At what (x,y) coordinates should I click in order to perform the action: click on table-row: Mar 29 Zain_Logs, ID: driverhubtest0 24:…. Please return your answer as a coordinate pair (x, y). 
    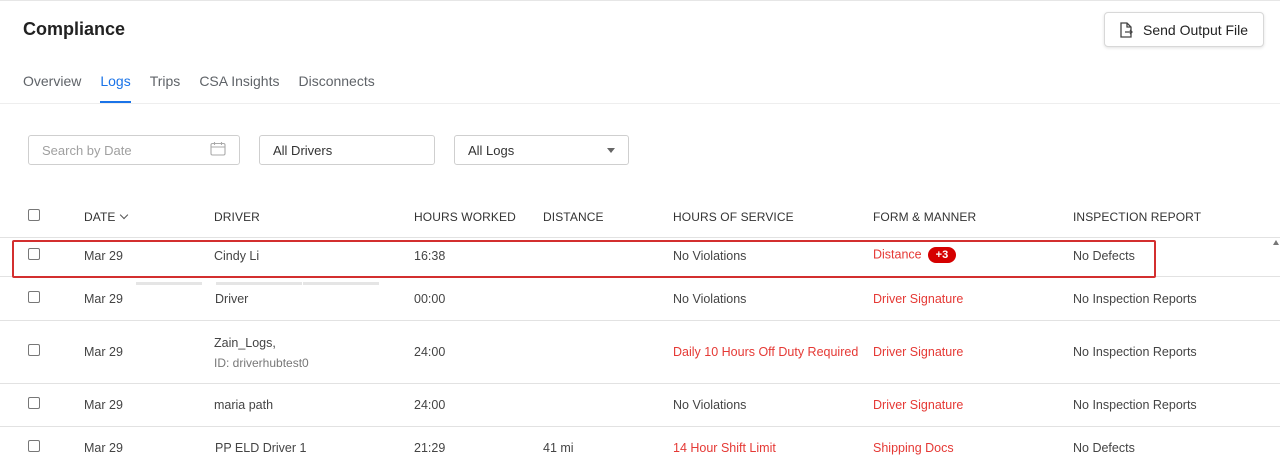
    Looking at the image, I should click on (640, 353).